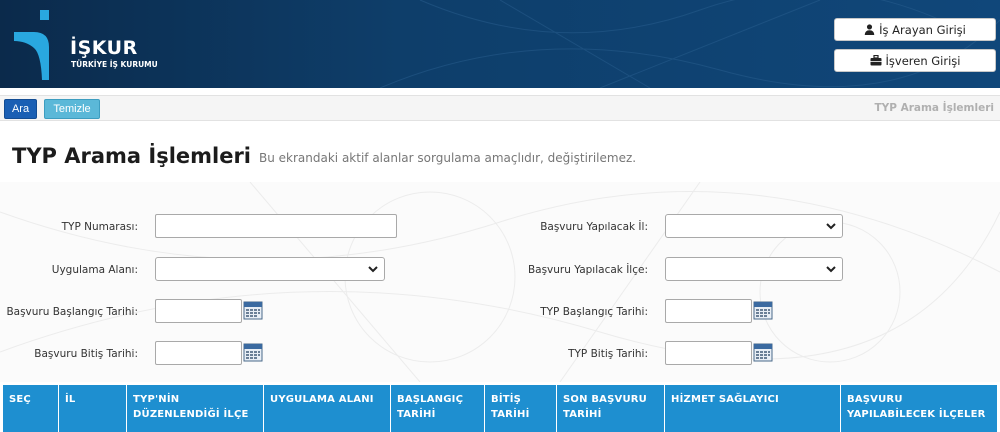  I want to click on apply-start-date-input, so click(198, 311).